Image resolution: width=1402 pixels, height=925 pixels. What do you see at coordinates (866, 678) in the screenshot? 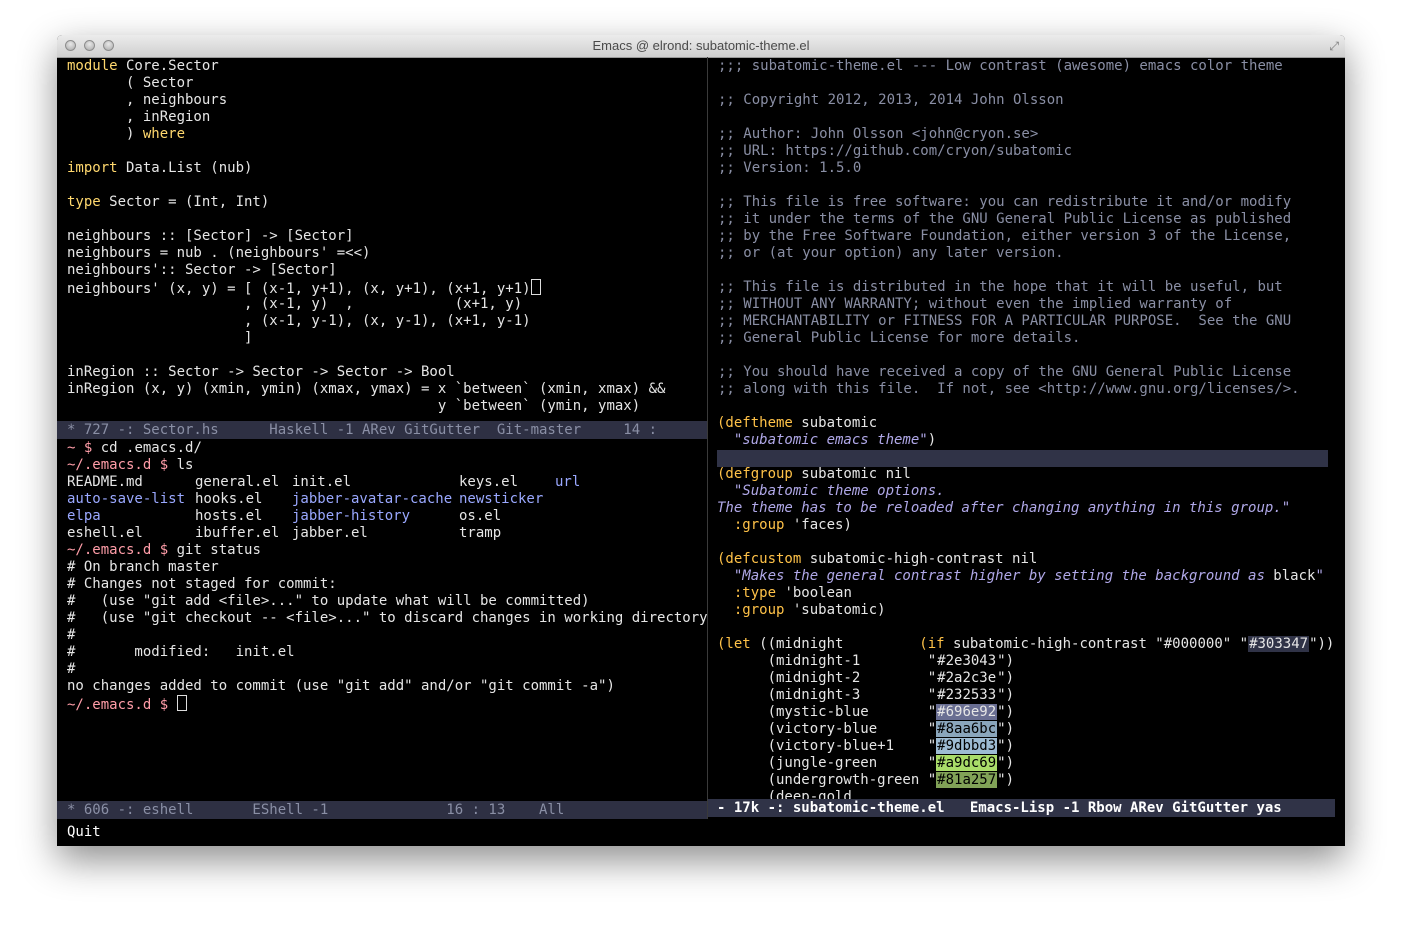
I see `palette-entry: (midnight-2 "#2a2c3e")` at bounding box center [866, 678].